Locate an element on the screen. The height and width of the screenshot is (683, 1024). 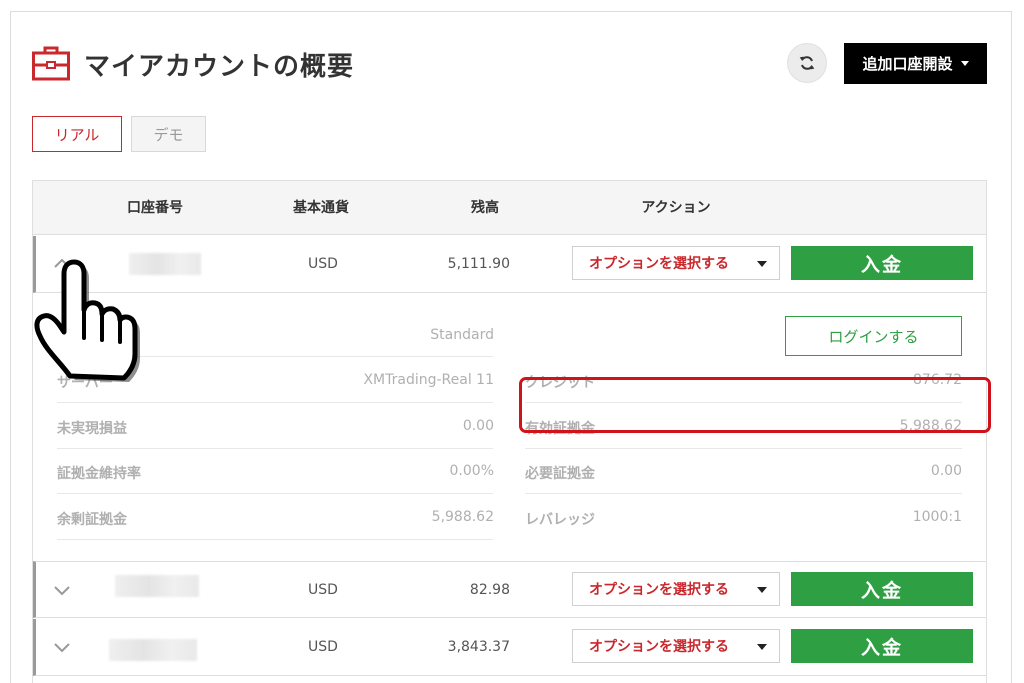
detail-value: XMTrading-Real 11 is located at coordinates (428, 380).